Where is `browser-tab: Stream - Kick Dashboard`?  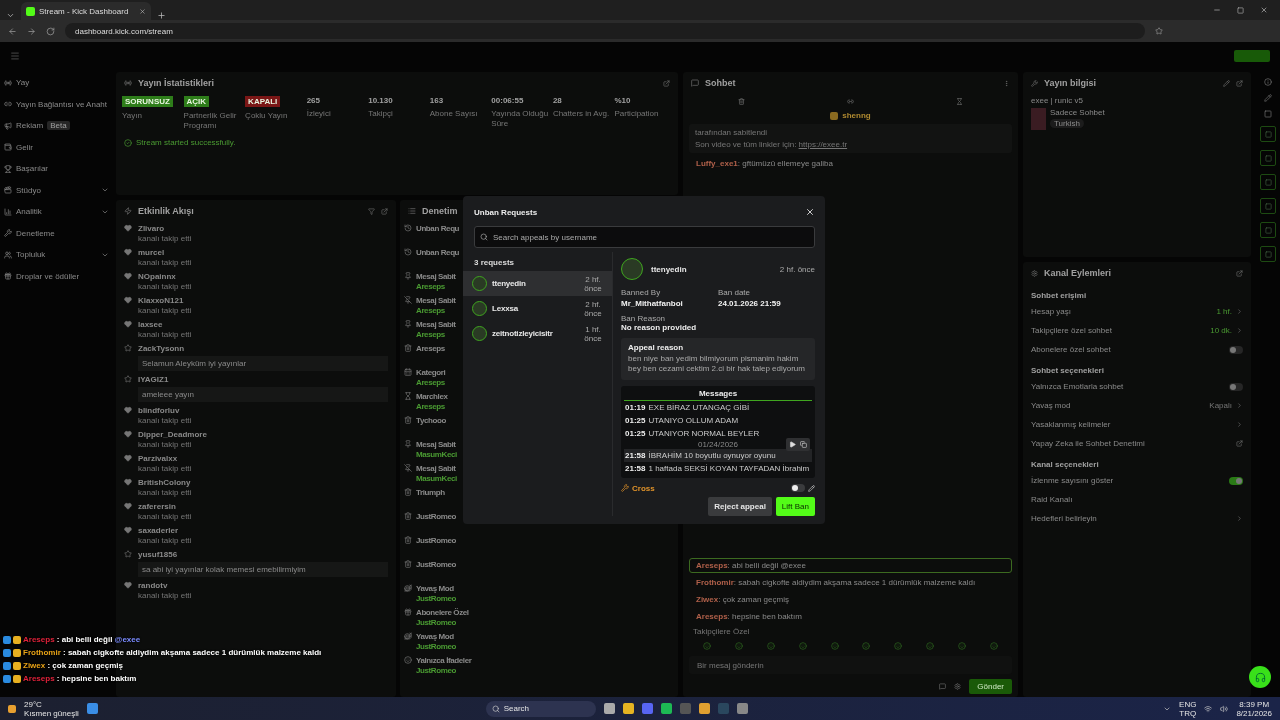
browser-tab: Stream - Kick Dashboard is located at coordinates (86, 11).